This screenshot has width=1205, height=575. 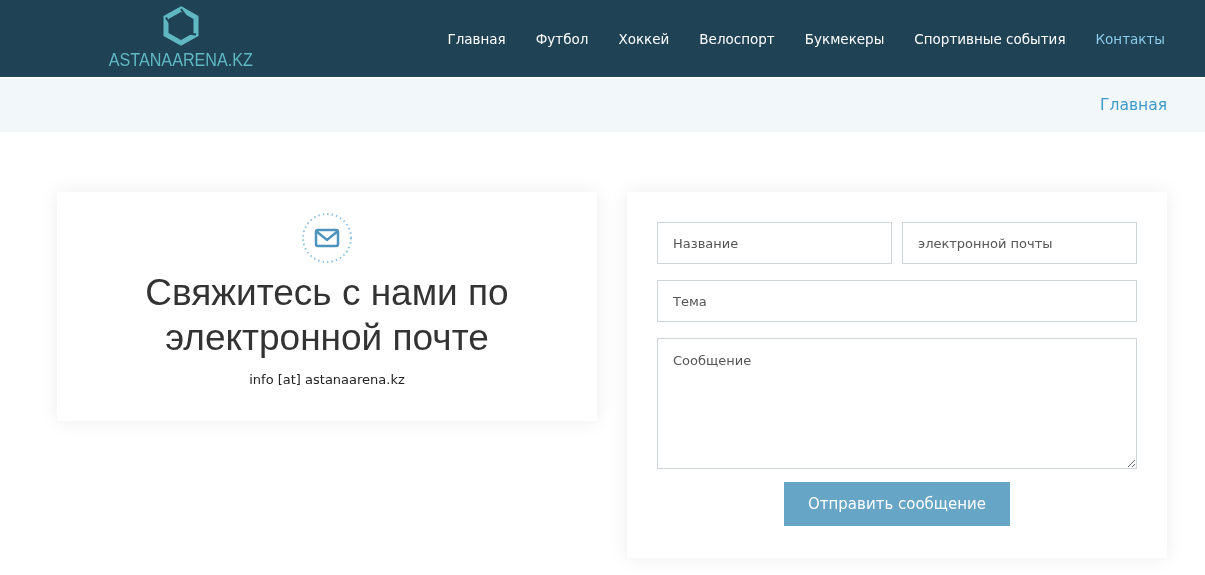 I want to click on email-text: info [at] astanaarena.kz, so click(x=327, y=379).